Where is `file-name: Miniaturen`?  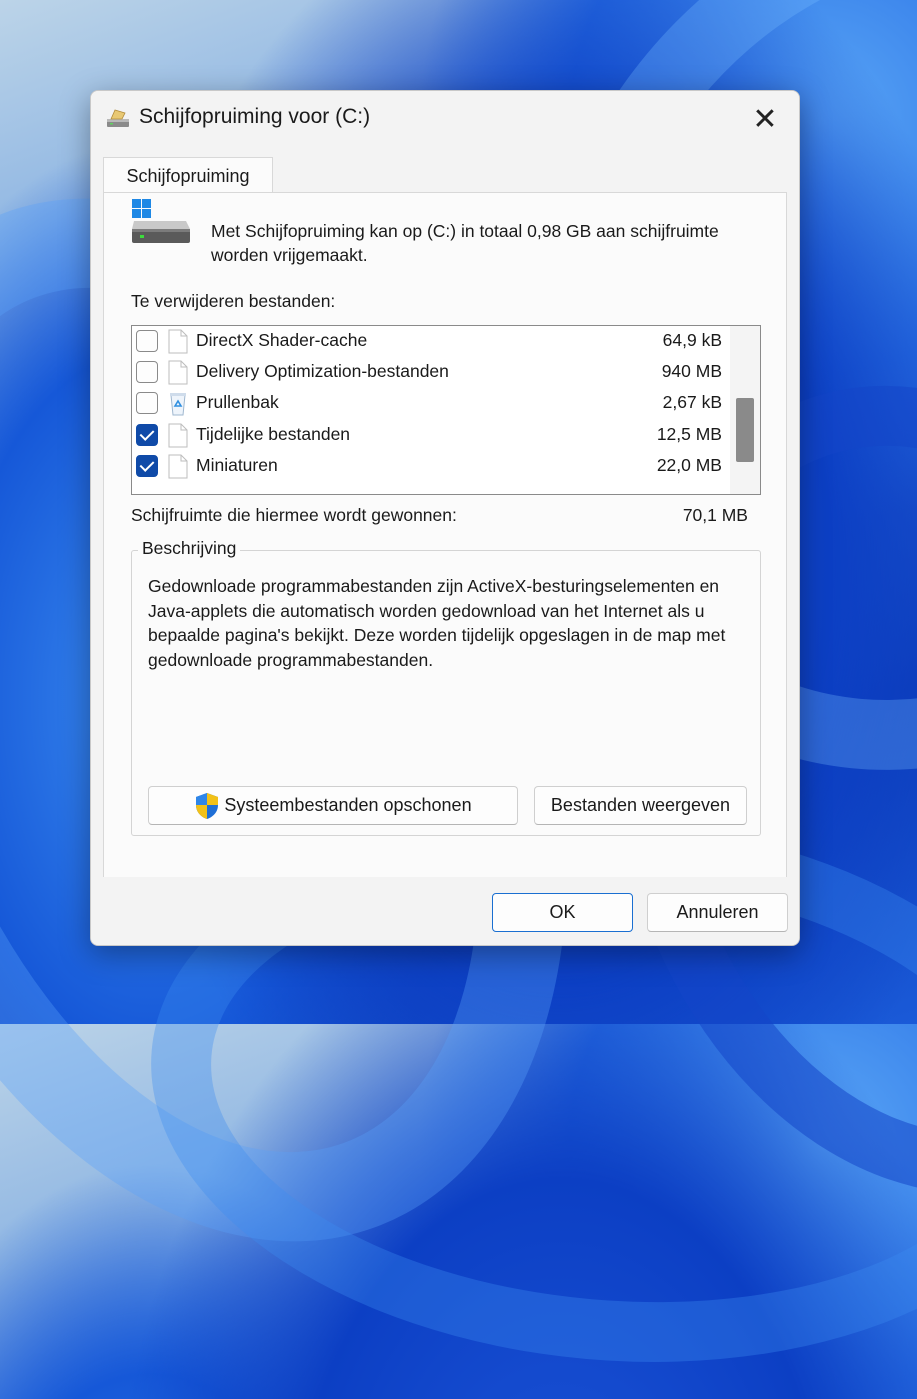 file-name: Miniaturen is located at coordinates (237, 465).